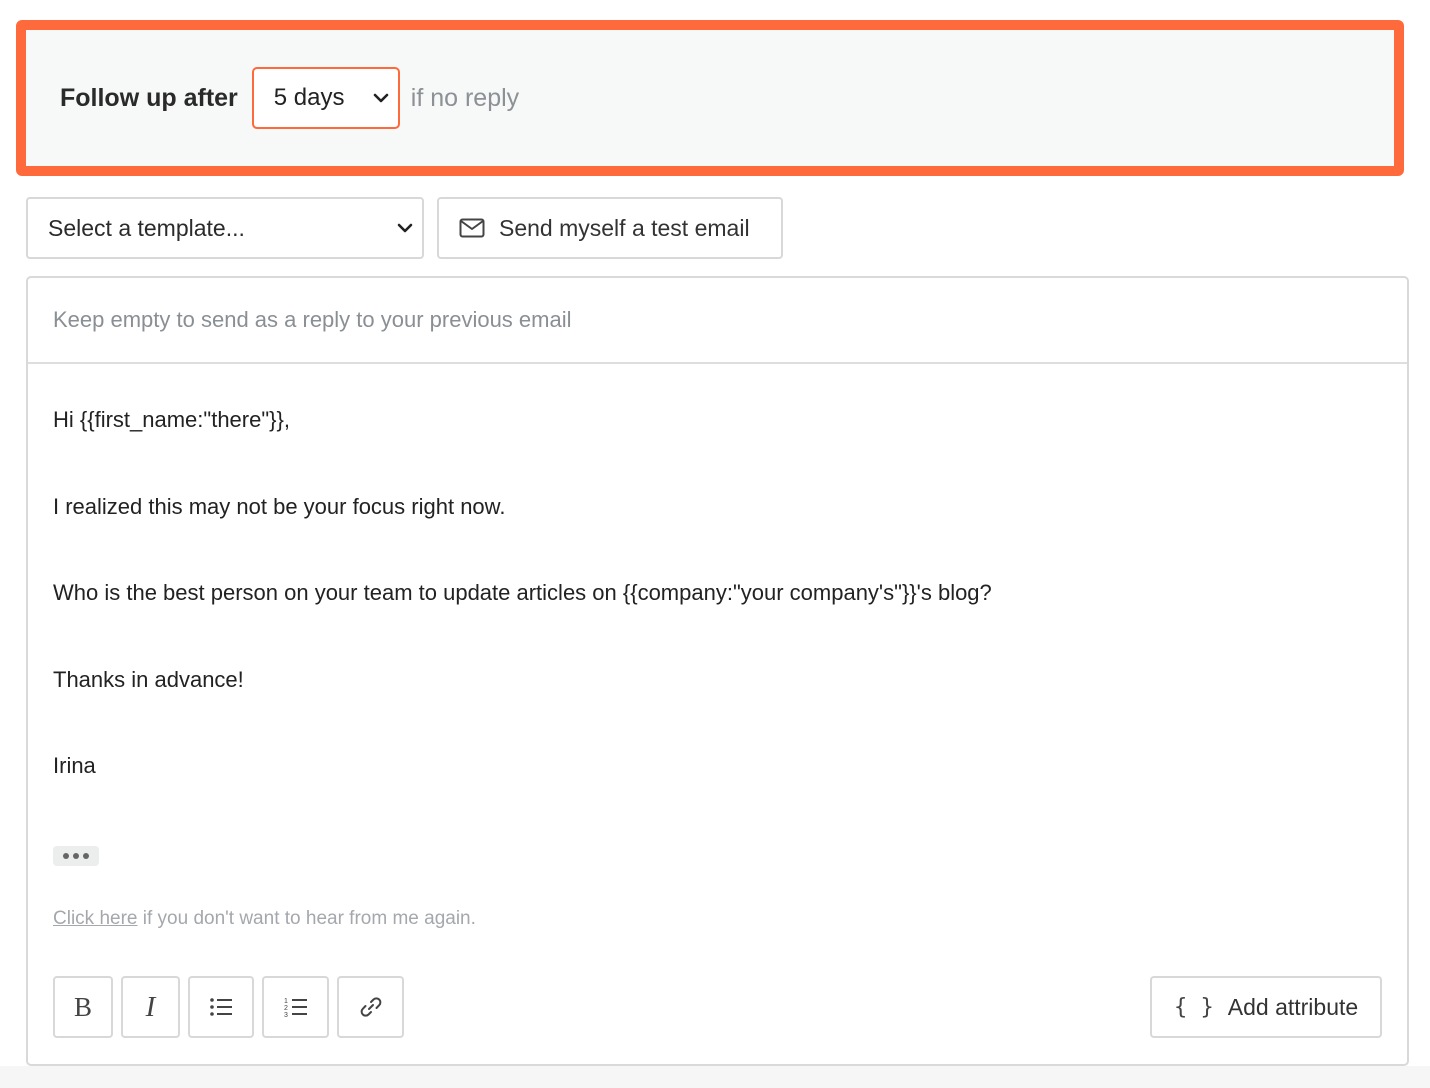 The height and width of the screenshot is (1088, 1430). I want to click on follow-up-suffix: if no reply, so click(465, 97).